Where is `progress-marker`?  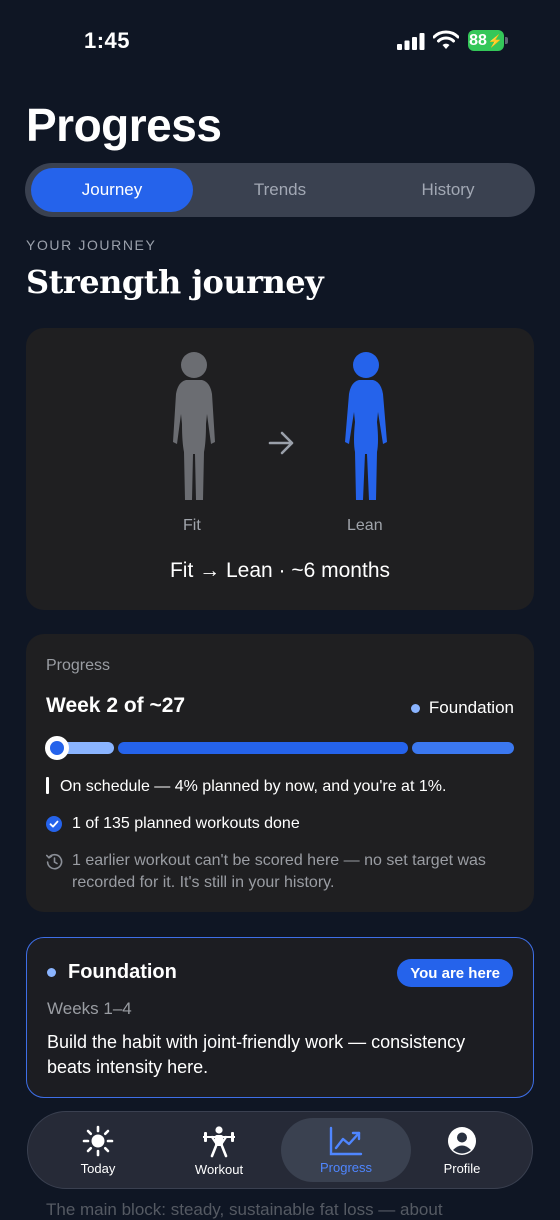
progress-marker is located at coordinates (57, 748).